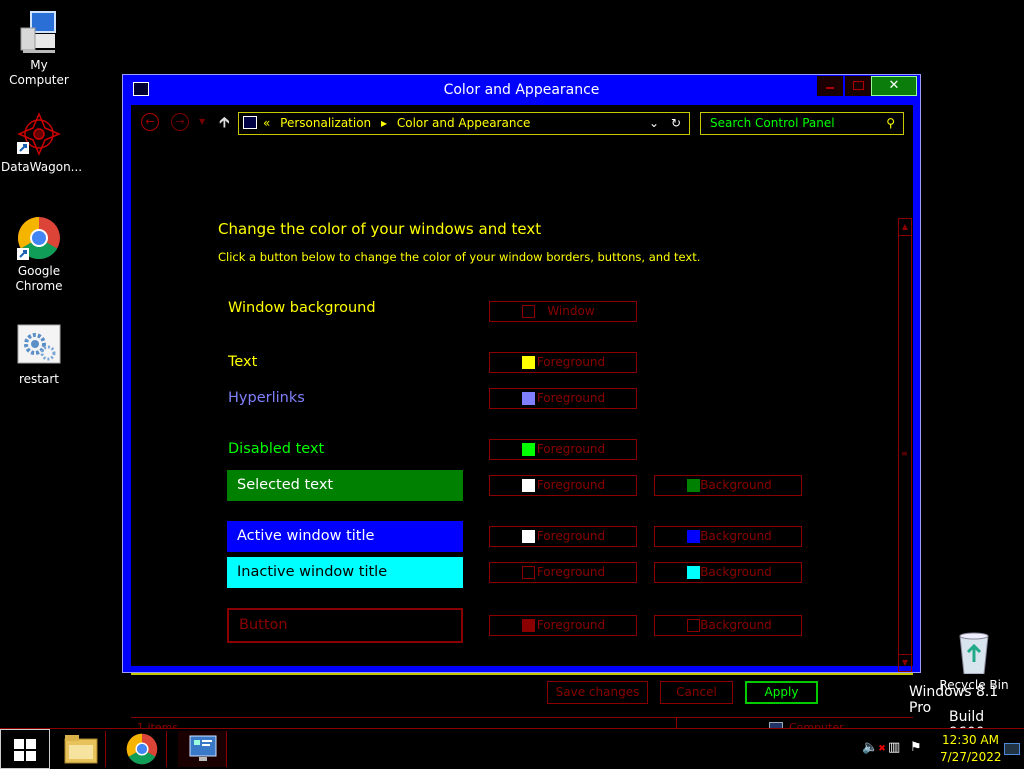 The width and height of the screenshot is (1024, 769). What do you see at coordinates (905, 227) in the screenshot?
I see `scroll-up-icon: ▲` at bounding box center [905, 227].